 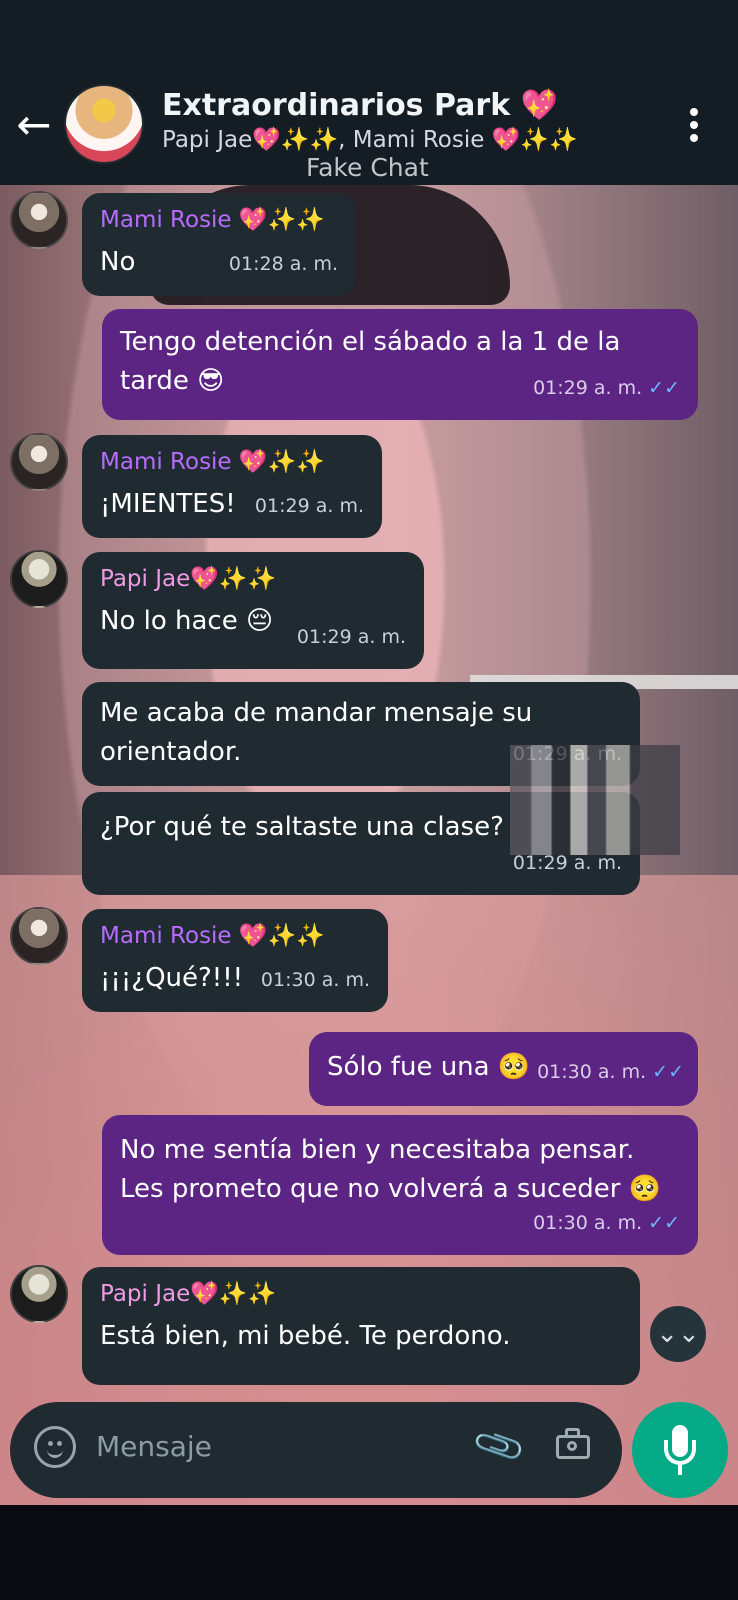 I want to click on emoji-icon, so click(x=55, y=1452).